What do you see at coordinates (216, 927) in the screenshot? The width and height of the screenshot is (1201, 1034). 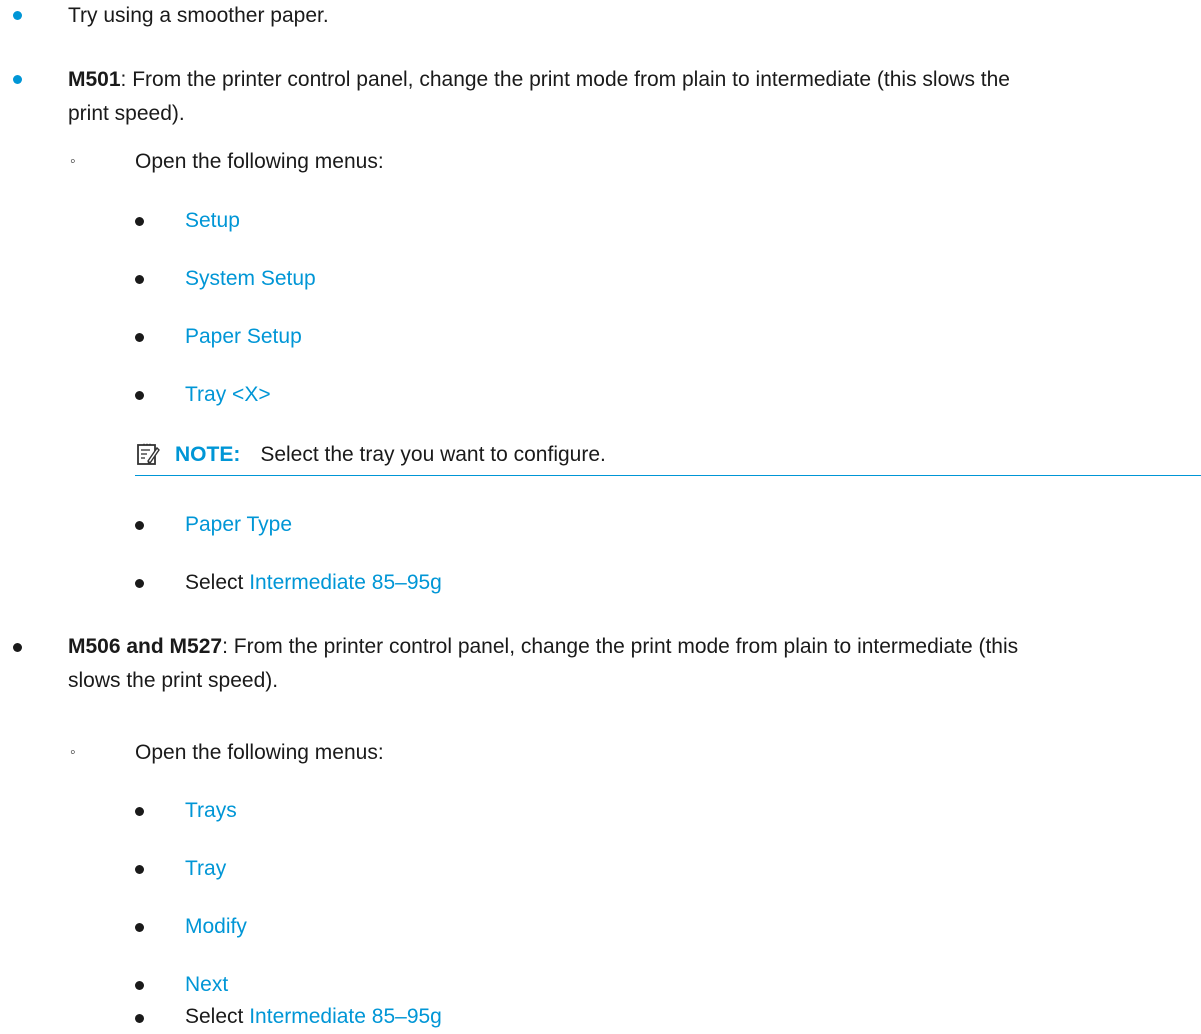 I see `menu-item-modify: Modify` at bounding box center [216, 927].